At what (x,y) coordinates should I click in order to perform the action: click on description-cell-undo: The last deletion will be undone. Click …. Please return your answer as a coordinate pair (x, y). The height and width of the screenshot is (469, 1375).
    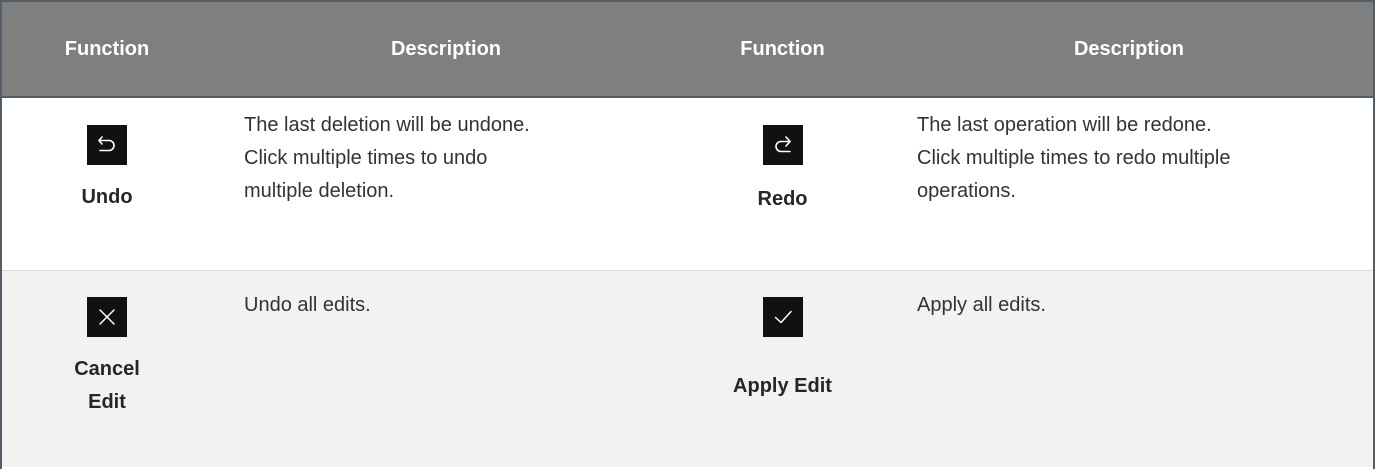
    Looking at the image, I should click on (446, 184).